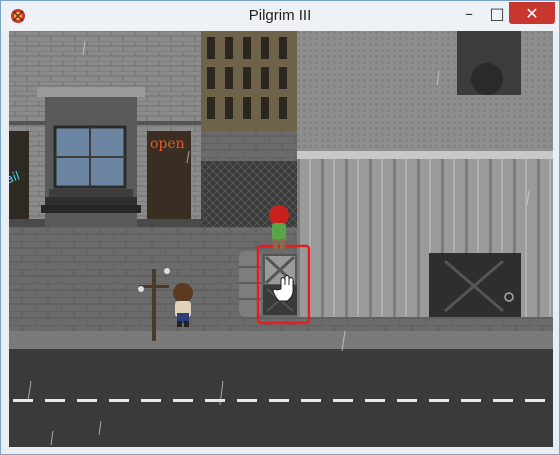  Describe the element at coordinates (280, 16) in the screenshot. I see `title-bar: Pilgrim III – □ ✕` at that location.